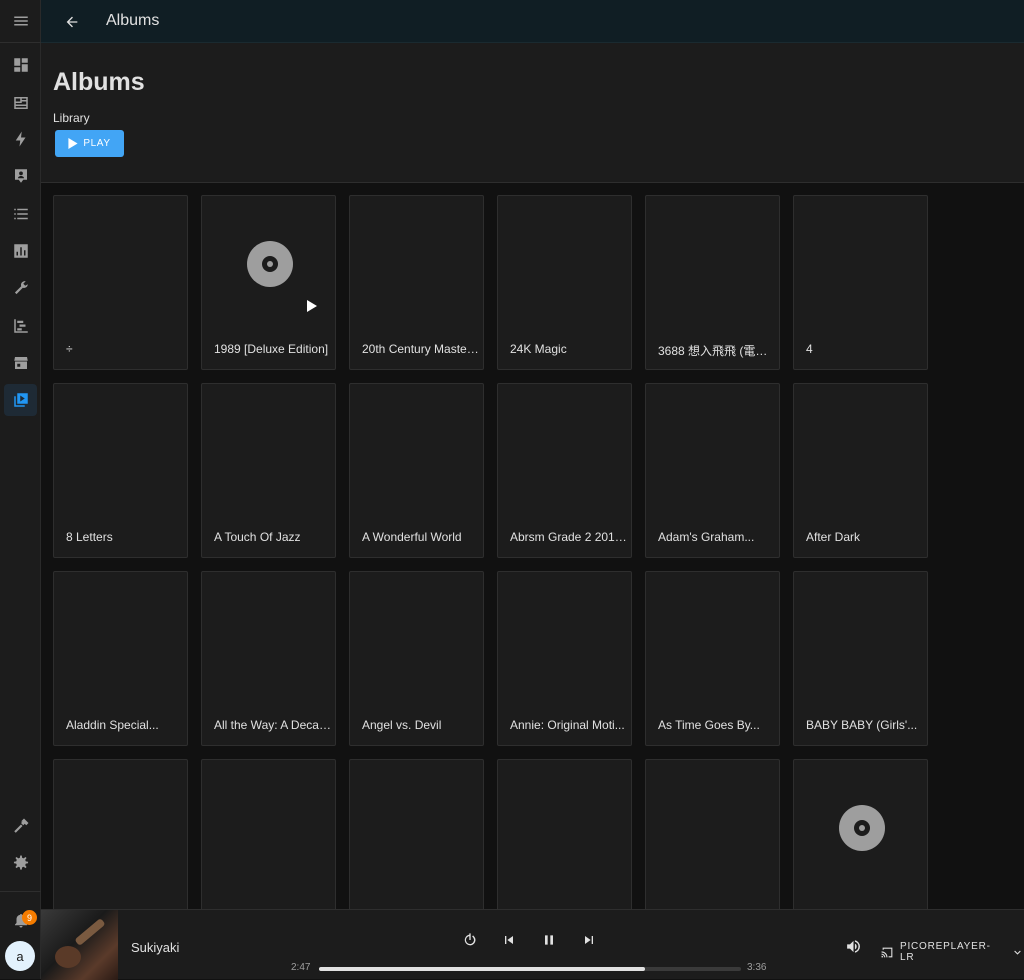 Image resolution: width=1024 pixels, height=980 pixels. I want to click on device-name: PICOREPLAYER-LR, so click(945, 952).